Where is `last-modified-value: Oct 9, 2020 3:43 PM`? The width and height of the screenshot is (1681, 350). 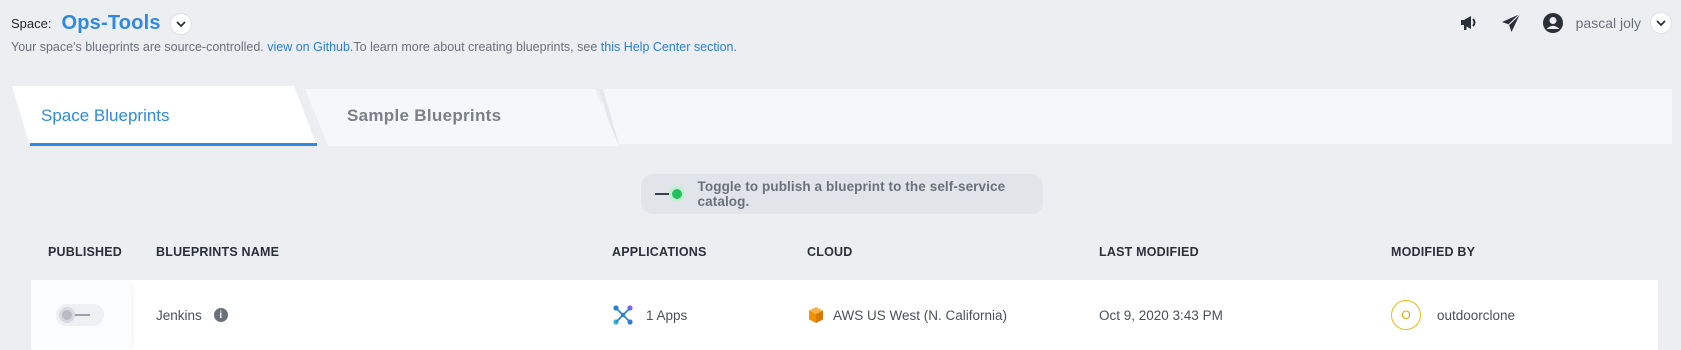 last-modified-value: Oct 9, 2020 3:43 PM is located at coordinates (1161, 315).